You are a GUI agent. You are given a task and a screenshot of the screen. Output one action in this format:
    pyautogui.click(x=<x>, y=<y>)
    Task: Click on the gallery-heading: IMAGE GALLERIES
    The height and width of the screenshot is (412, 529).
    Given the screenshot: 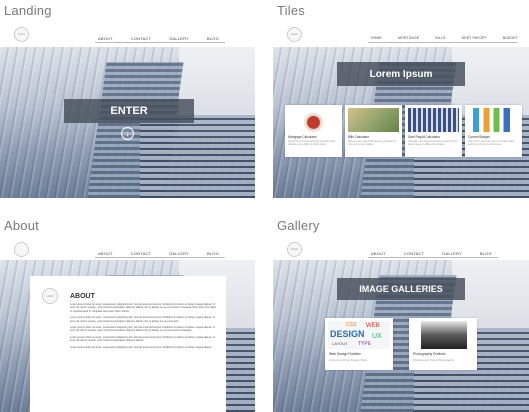 What is the action you would take?
    pyautogui.click(x=401, y=289)
    